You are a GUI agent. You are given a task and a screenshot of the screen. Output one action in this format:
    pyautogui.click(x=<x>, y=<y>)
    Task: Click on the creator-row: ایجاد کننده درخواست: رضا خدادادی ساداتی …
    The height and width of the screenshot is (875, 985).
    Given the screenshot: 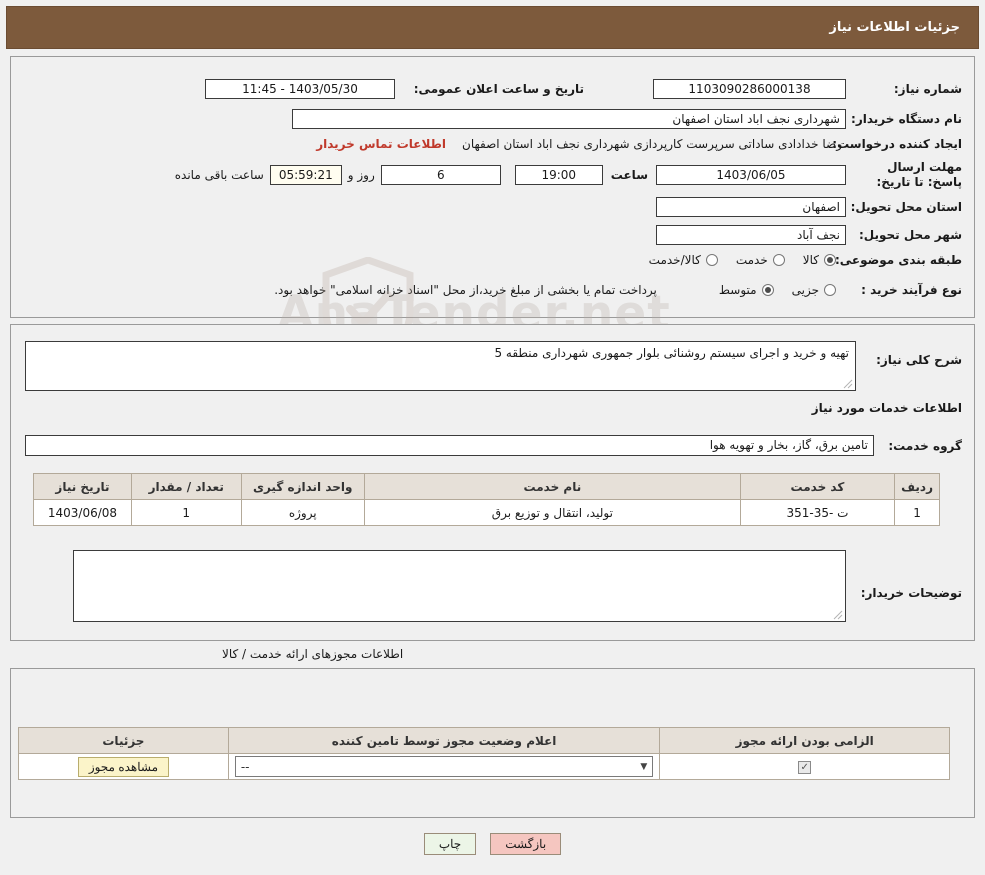 What is the action you would take?
    pyautogui.click(x=639, y=144)
    